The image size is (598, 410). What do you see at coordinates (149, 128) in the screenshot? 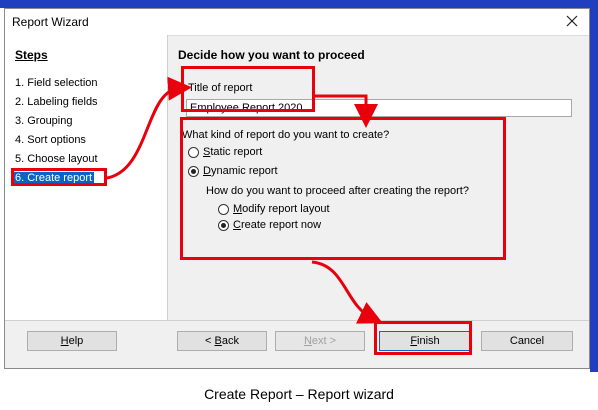
I see `arrow-step-to-title` at bounding box center [149, 128].